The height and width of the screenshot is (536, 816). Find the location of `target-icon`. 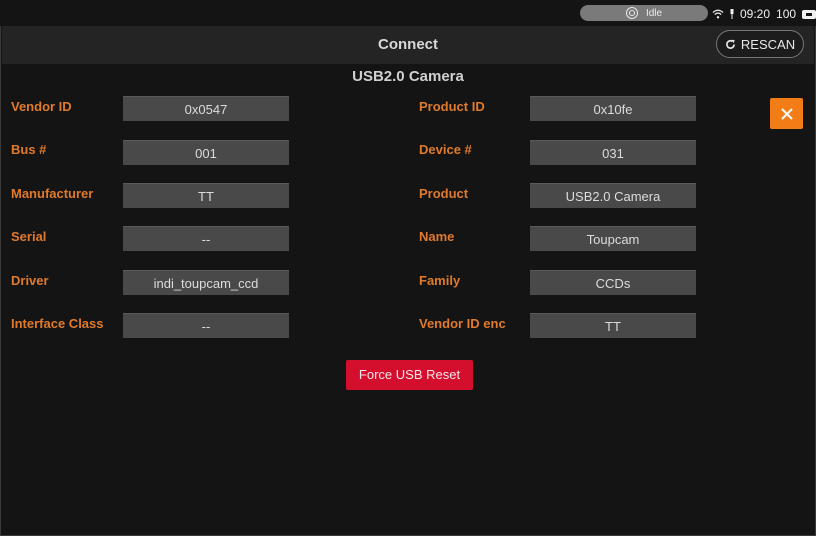

target-icon is located at coordinates (631, 13).